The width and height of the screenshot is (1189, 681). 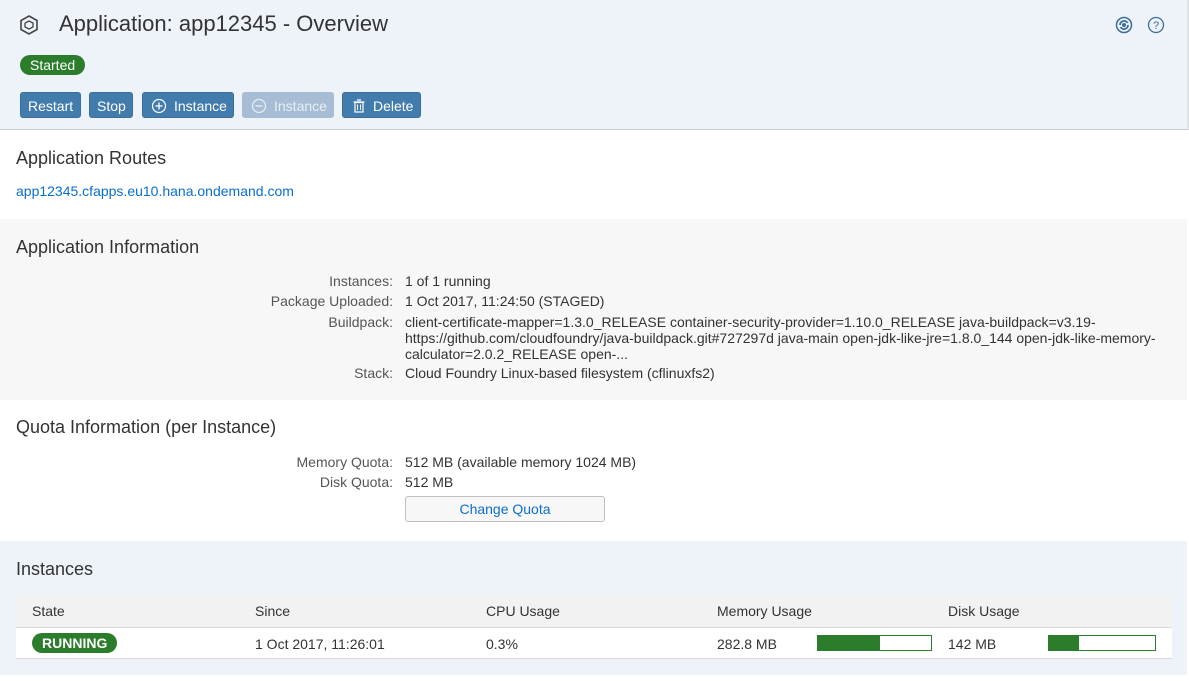 I want to click on add-circle-icon, so click(x=159, y=106).